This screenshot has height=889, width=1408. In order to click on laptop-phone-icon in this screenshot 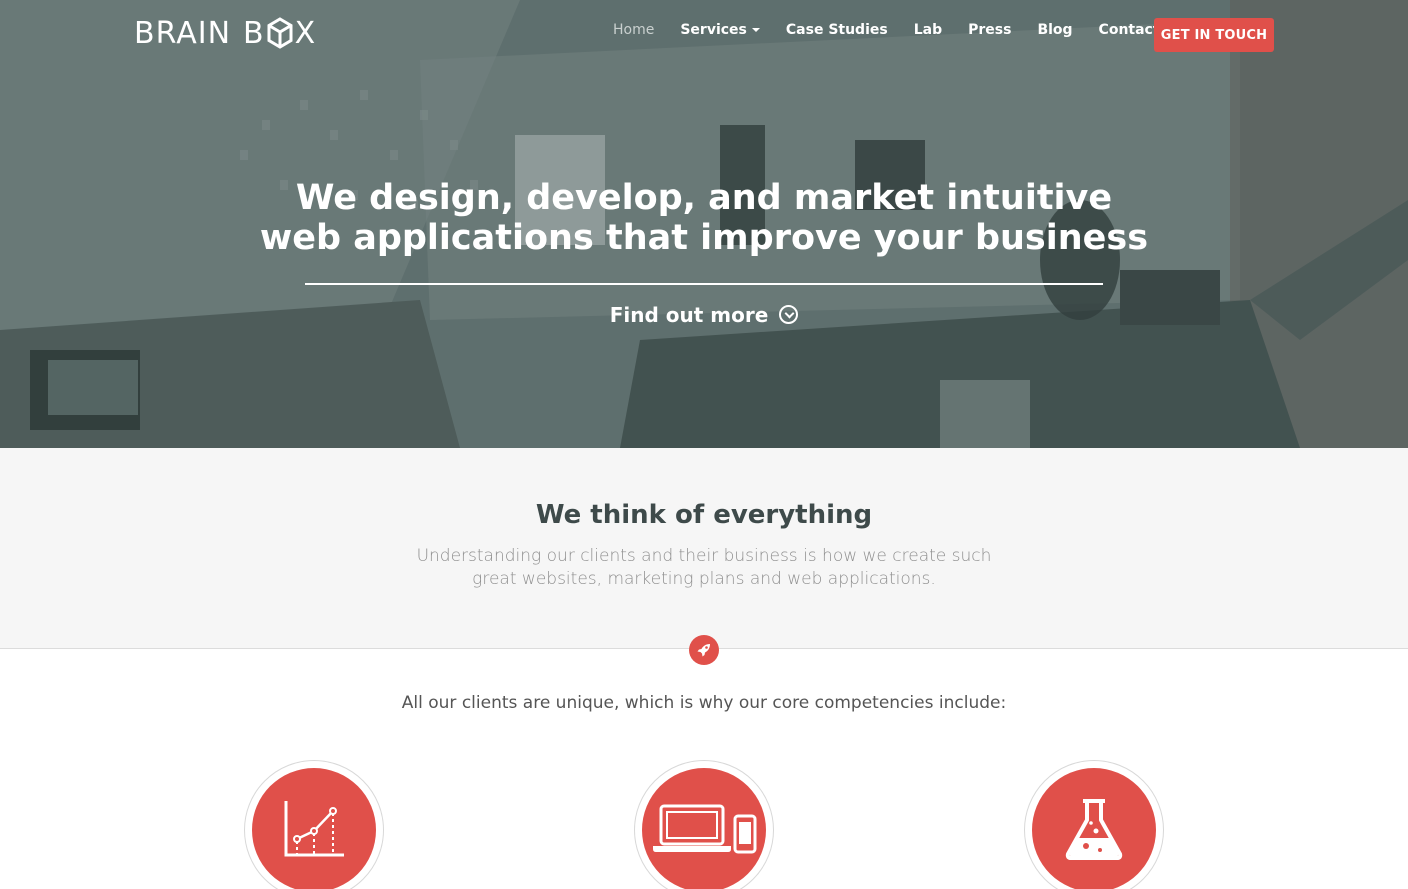, I will do `click(705, 829)`.